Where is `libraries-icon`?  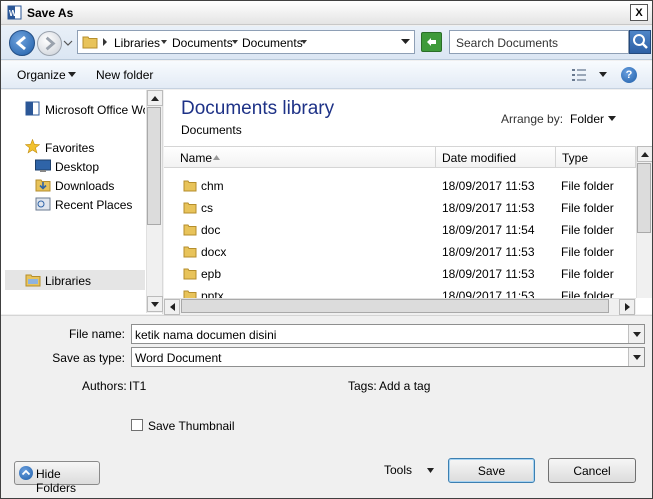
libraries-icon is located at coordinates (33, 280).